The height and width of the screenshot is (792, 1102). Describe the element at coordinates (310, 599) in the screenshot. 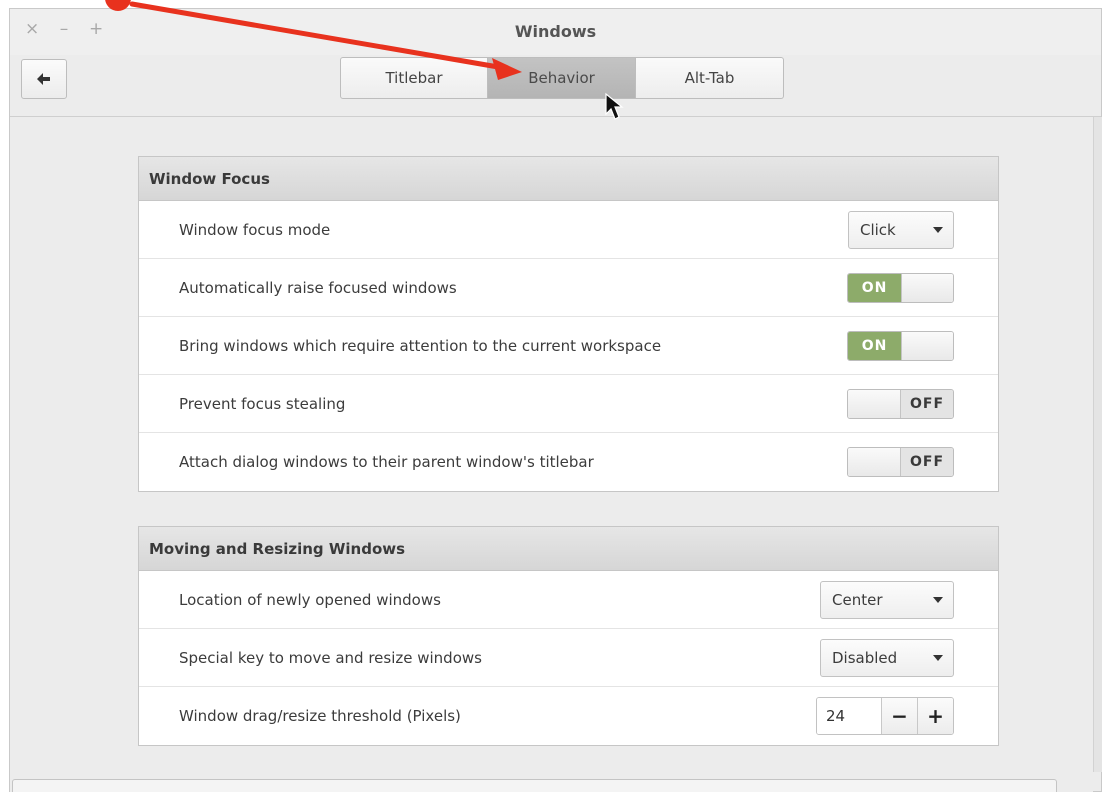

I see `row-label: Location of newly opened windows` at that location.